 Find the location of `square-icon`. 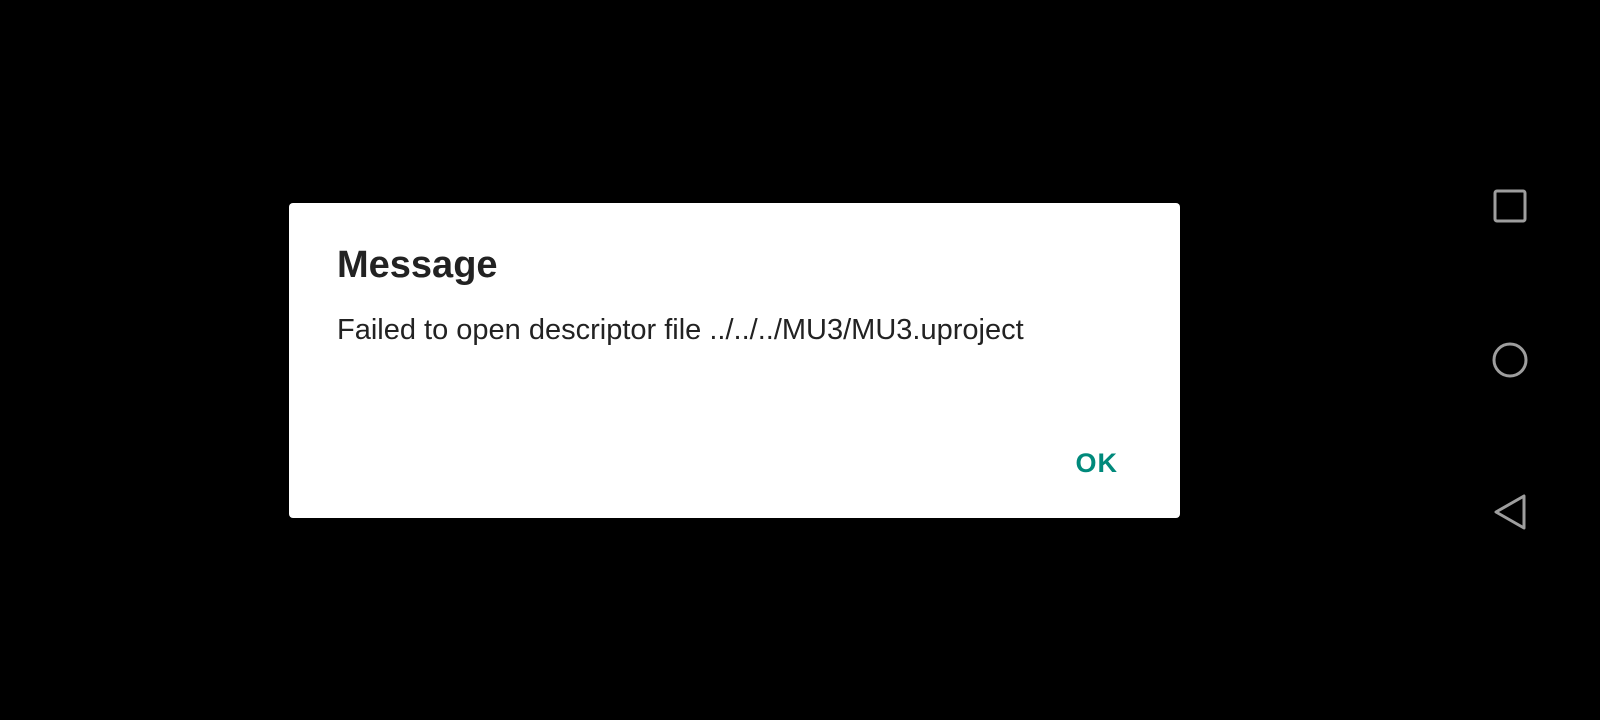

square-icon is located at coordinates (1510, 206).